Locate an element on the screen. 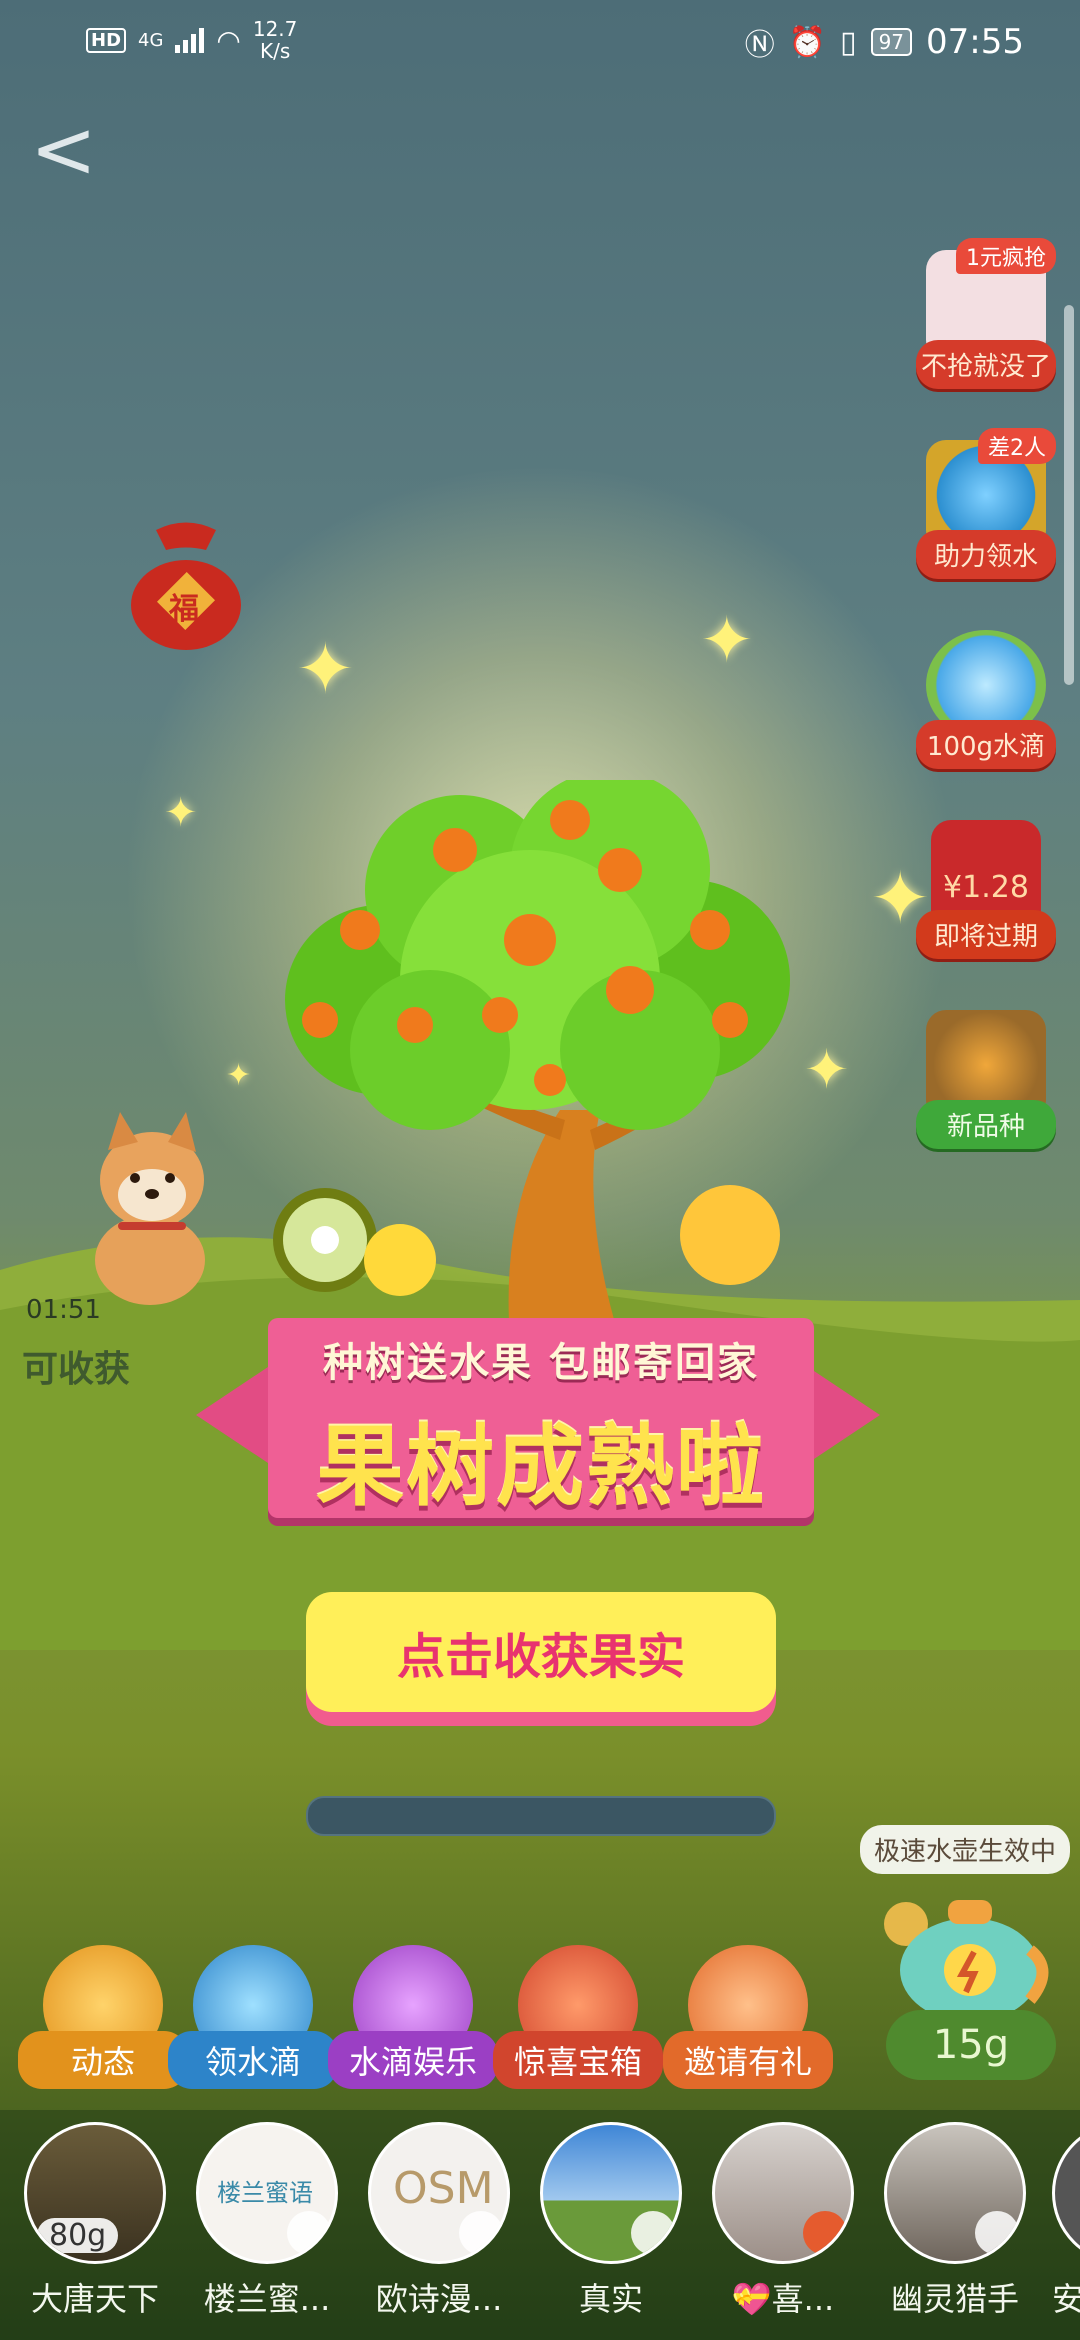 The image size is (1080, 2340). promo-flash-sale: 1元疯抢 不抢就没了 is located at coordinates (986, 313).